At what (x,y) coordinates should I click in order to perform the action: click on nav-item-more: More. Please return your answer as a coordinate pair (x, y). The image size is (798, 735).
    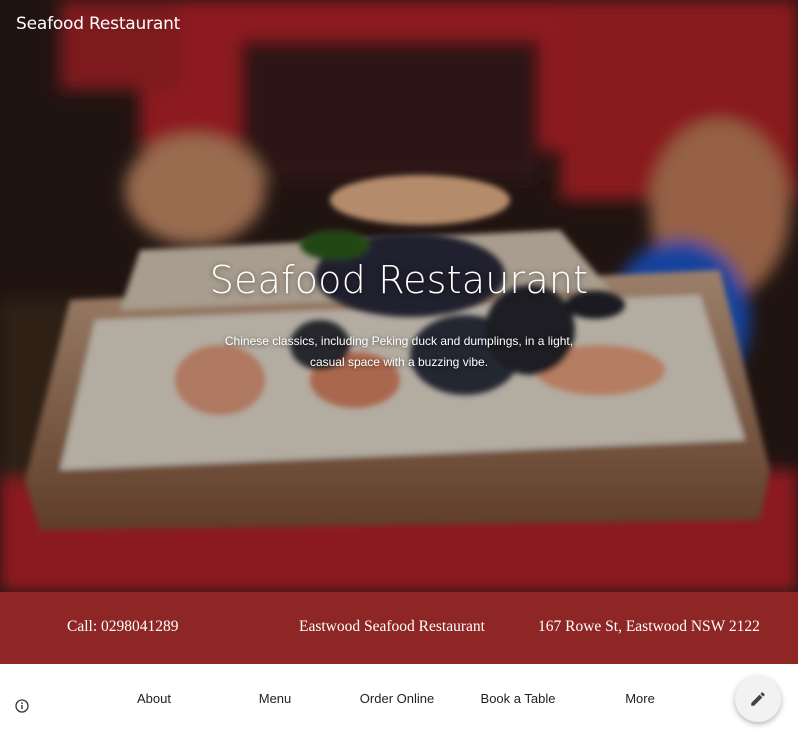
    Looking at the image, I should click on (640, 698).